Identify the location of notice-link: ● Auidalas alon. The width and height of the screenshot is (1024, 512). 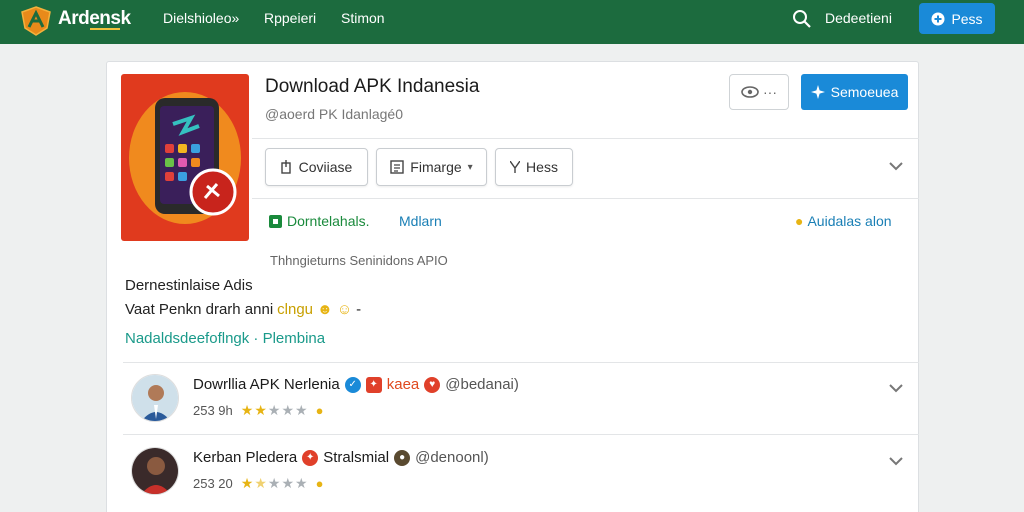
(843, 221).